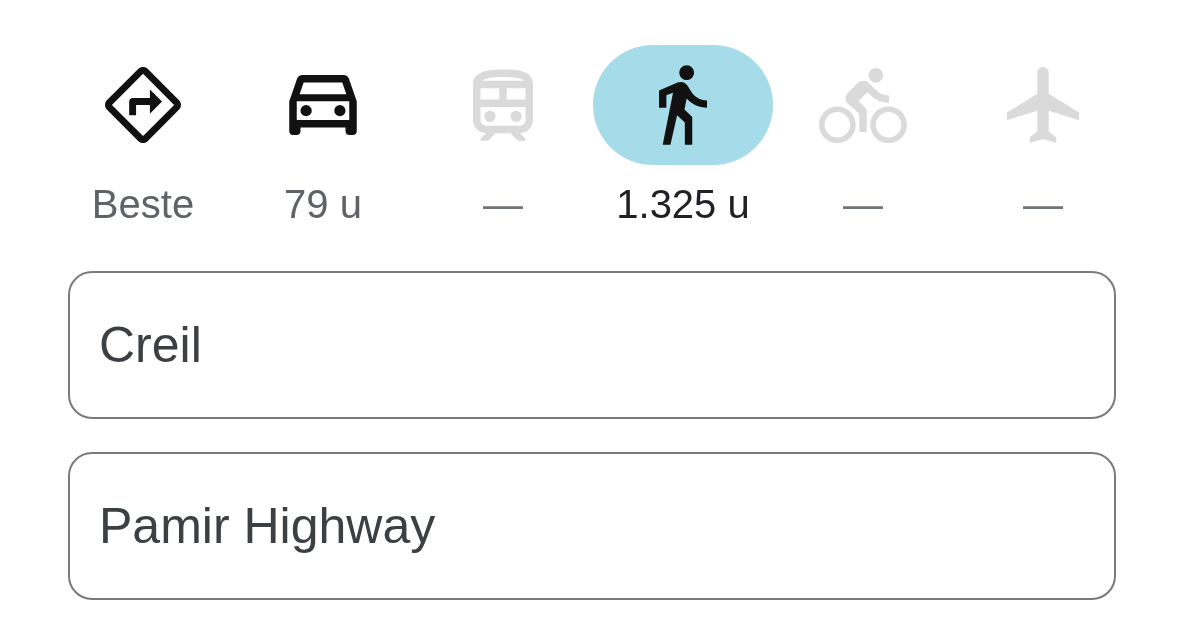 The height and width of the screenshot is (630, 1200). Describe the element at coordinates (863, 105) in the screenshot. I see `bicycle-icon` at that location.